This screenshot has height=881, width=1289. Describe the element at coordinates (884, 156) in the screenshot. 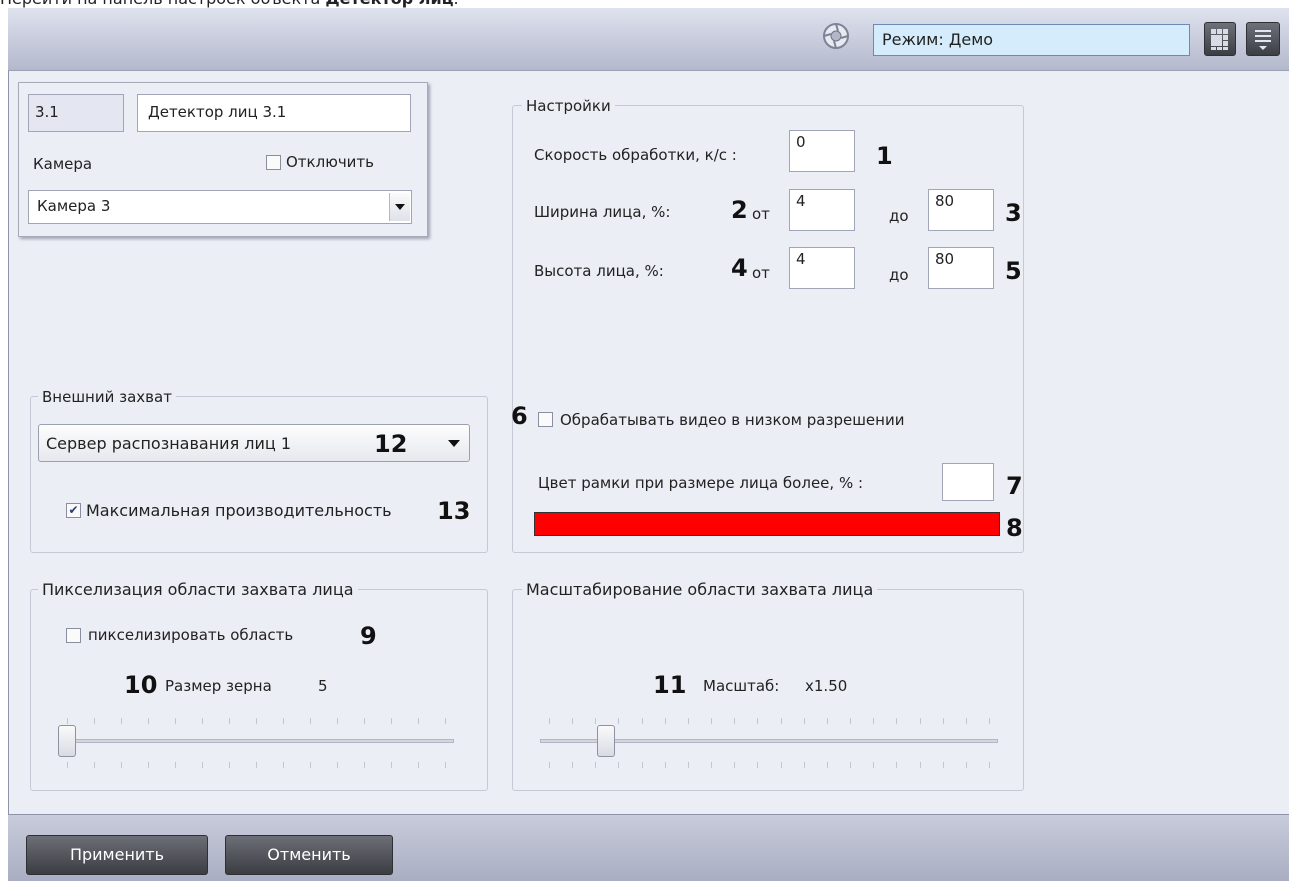

I see `callout-1: 1` at that location.